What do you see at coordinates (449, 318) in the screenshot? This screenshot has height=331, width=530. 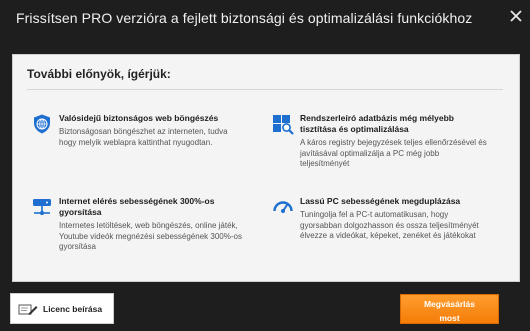 I see `buy-now-label-line2: most` at bounding box center [449, 318].